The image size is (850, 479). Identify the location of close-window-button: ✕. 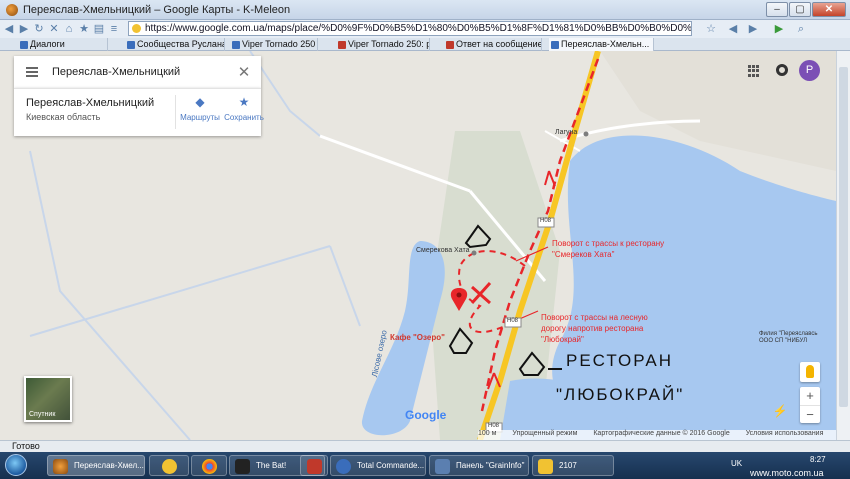
(829, 9).